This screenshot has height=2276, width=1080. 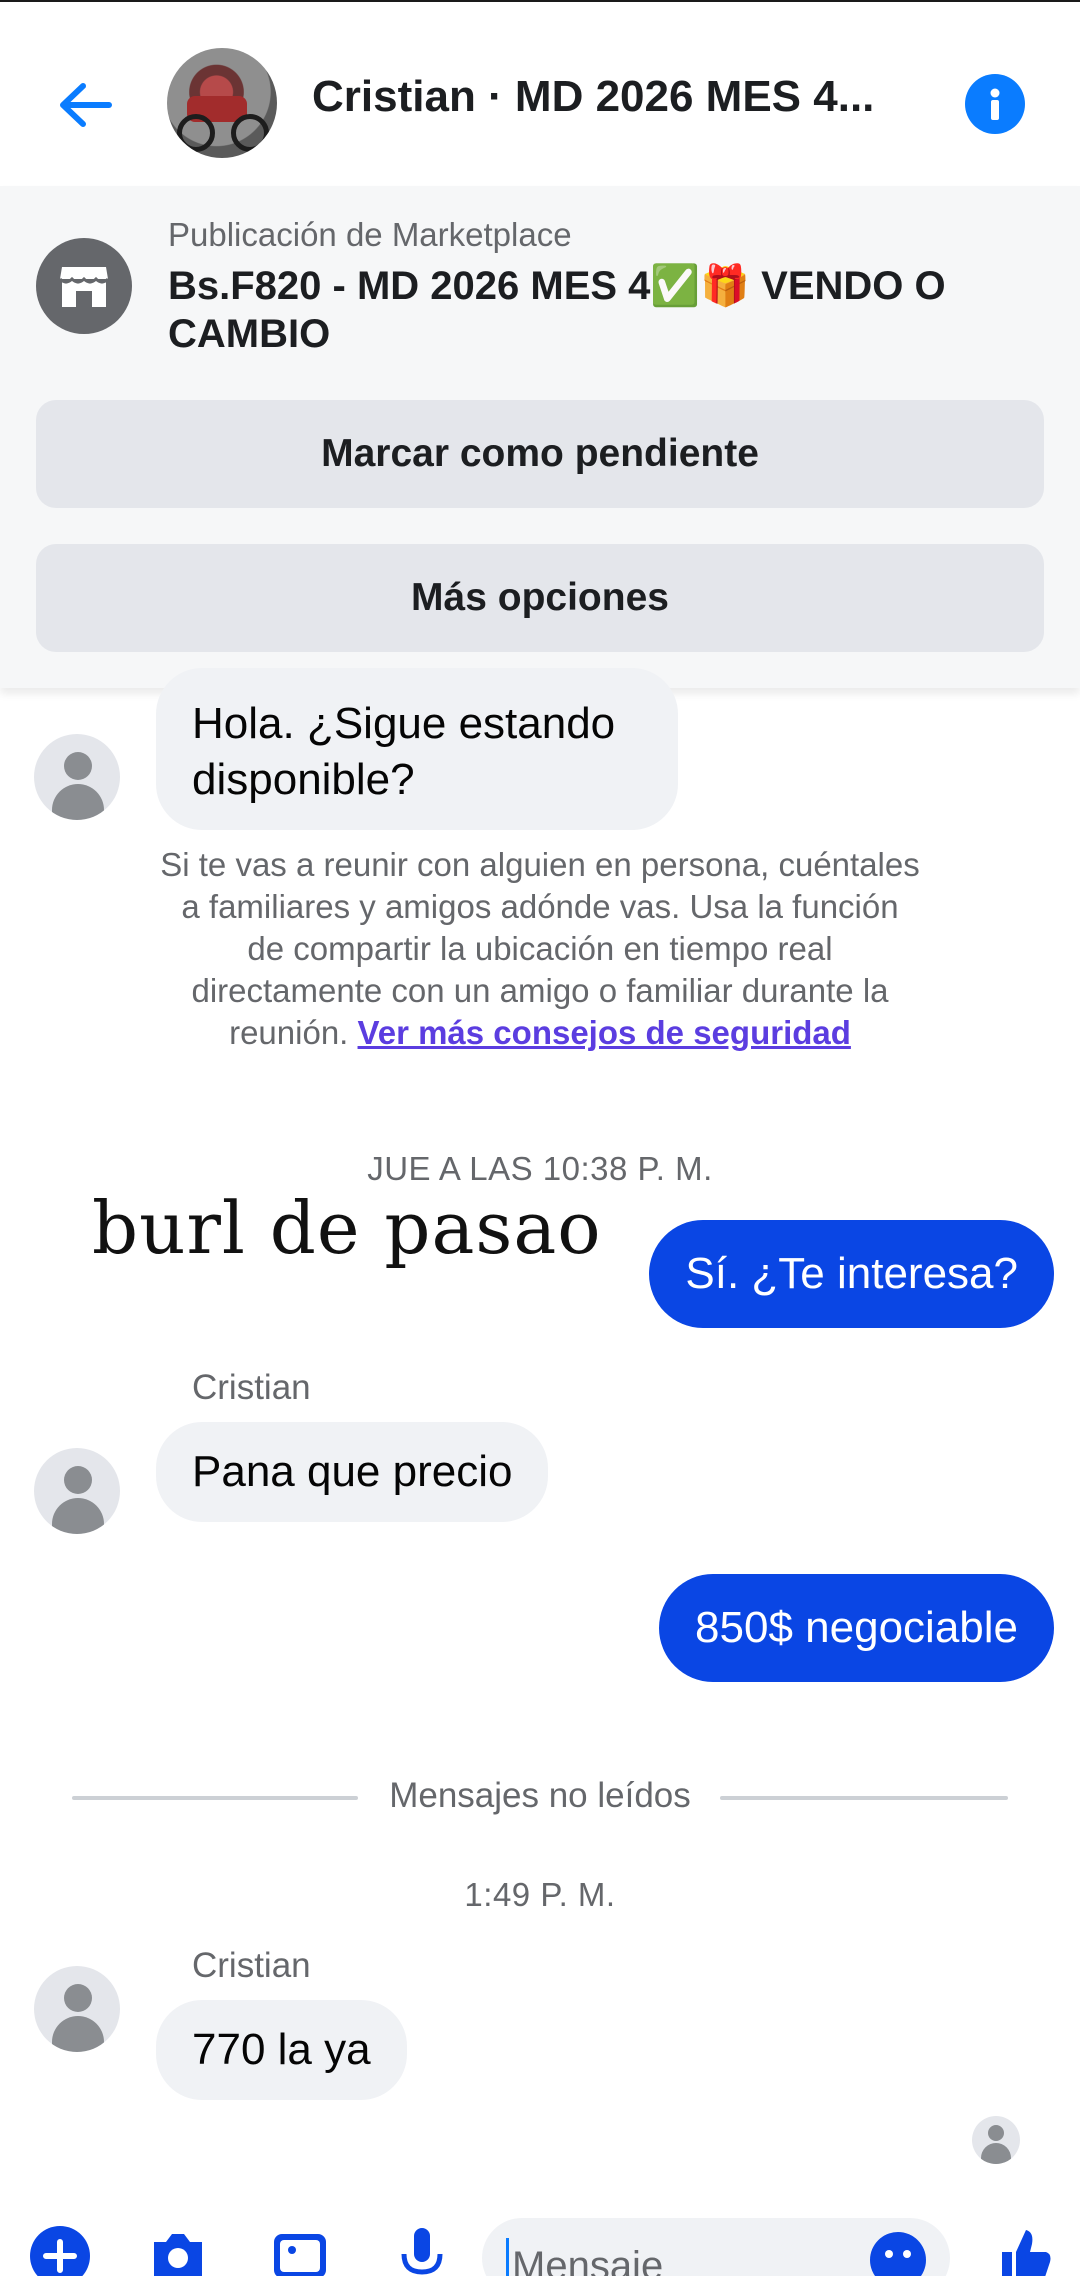 I want to click on mark-pending-button: Marcar como pendiente, so click(x=540, y=454).